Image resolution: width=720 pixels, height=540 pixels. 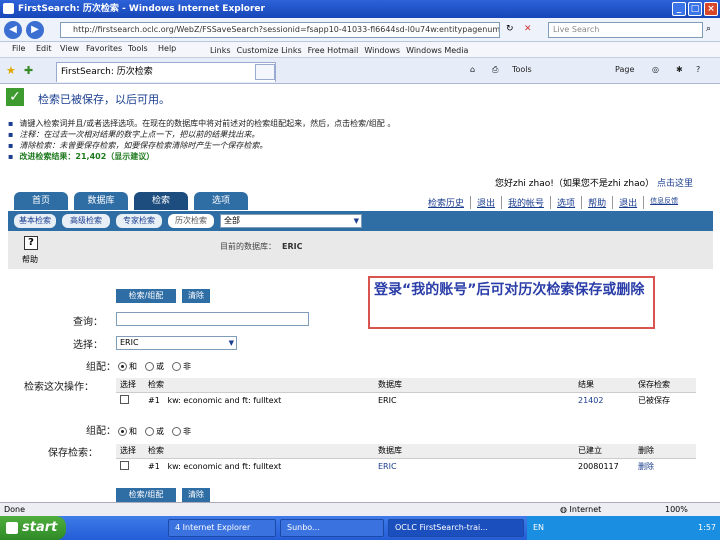 I want to click on home-icon: ⌂, so click(x=472, y=69).